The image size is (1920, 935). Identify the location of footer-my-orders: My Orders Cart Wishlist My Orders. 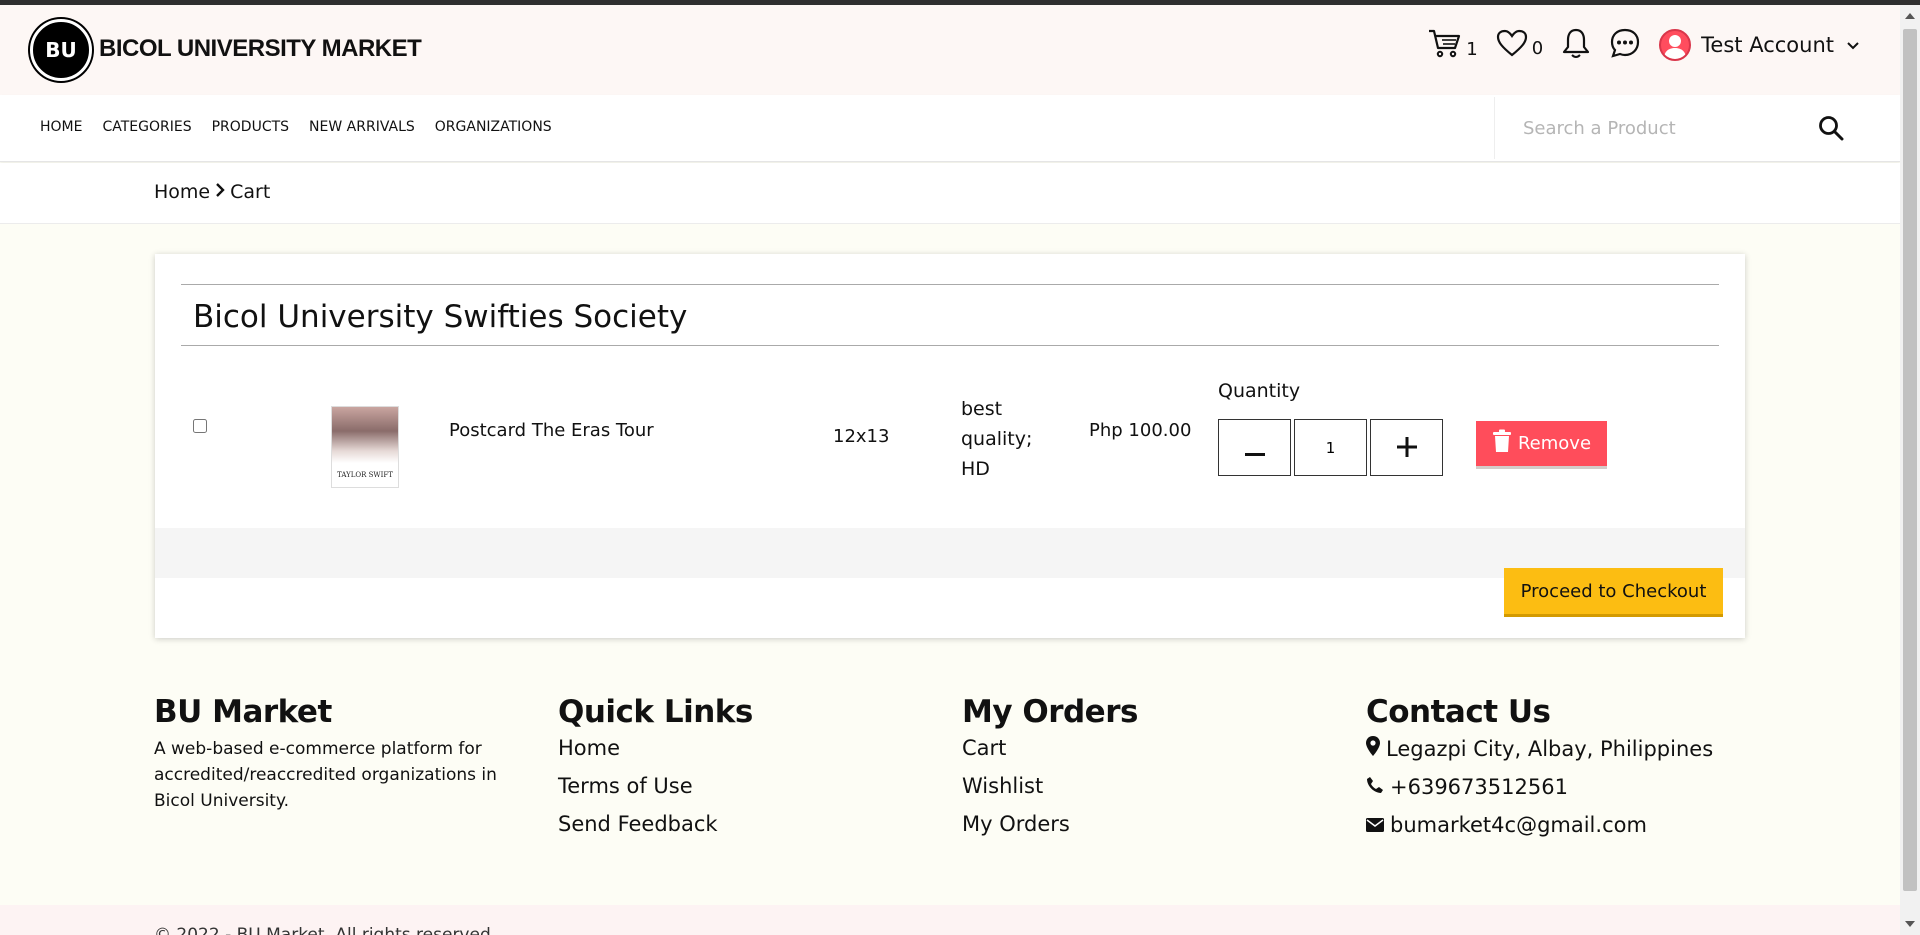
(1050, 772).